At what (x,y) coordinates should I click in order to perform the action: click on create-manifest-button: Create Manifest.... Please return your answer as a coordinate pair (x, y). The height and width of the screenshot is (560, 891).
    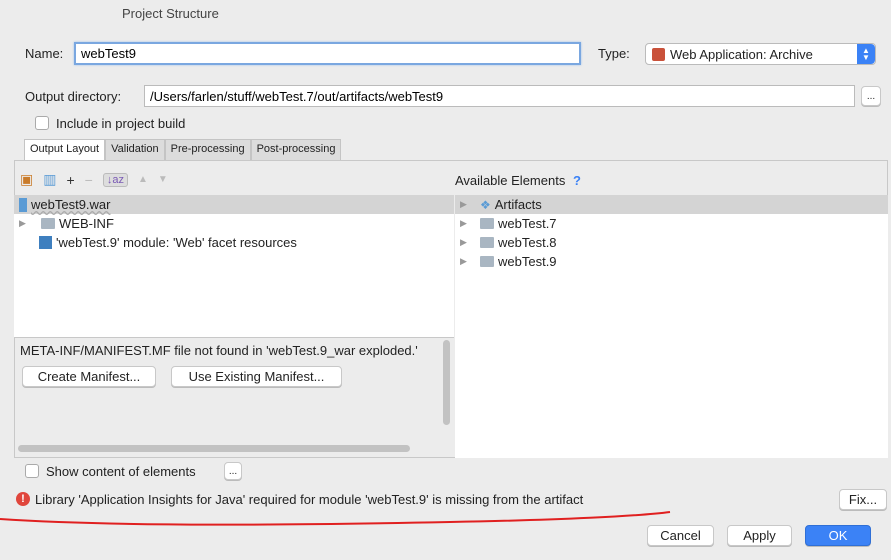
    Looking at the image, I should click on (89, 376).